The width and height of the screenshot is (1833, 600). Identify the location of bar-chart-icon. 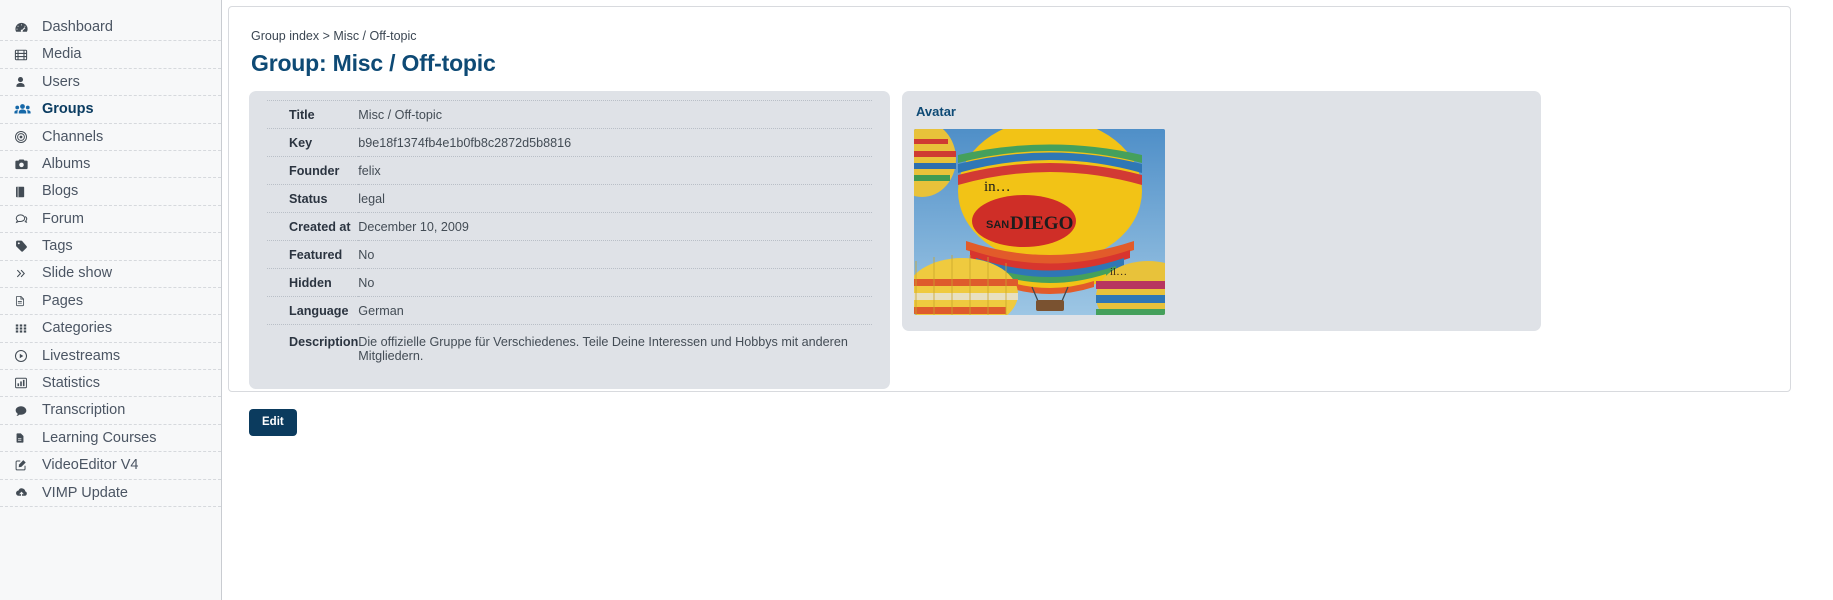
(26, 383).